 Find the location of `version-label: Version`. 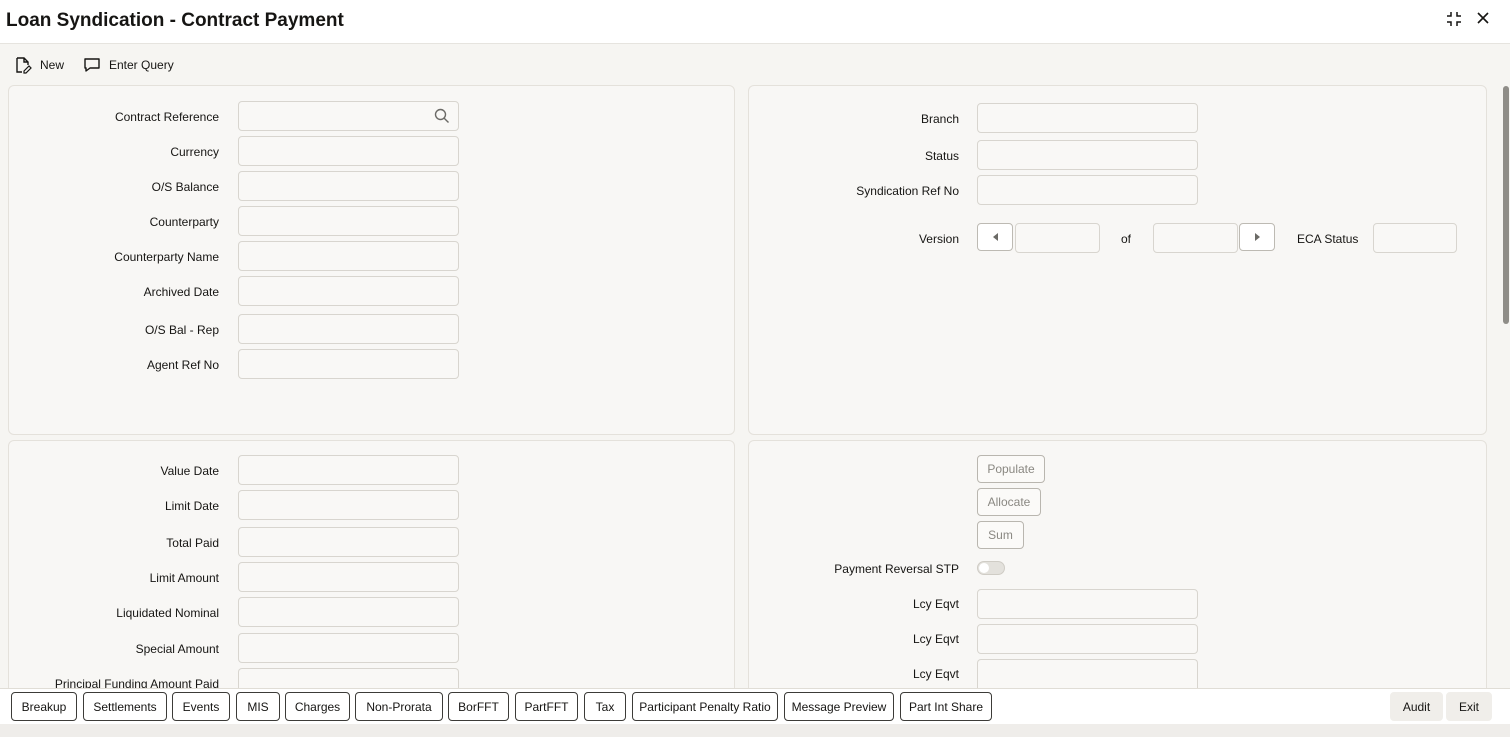

version-label: Version is located at coordinates (938, 239).